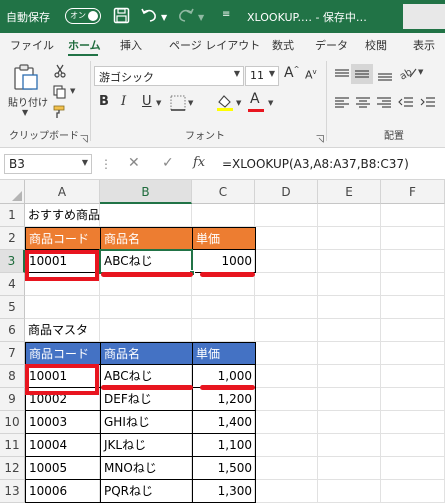 The width and height of the screenshot is (445, 503). I want to click on tab-view: 表示, so click(424, 45).